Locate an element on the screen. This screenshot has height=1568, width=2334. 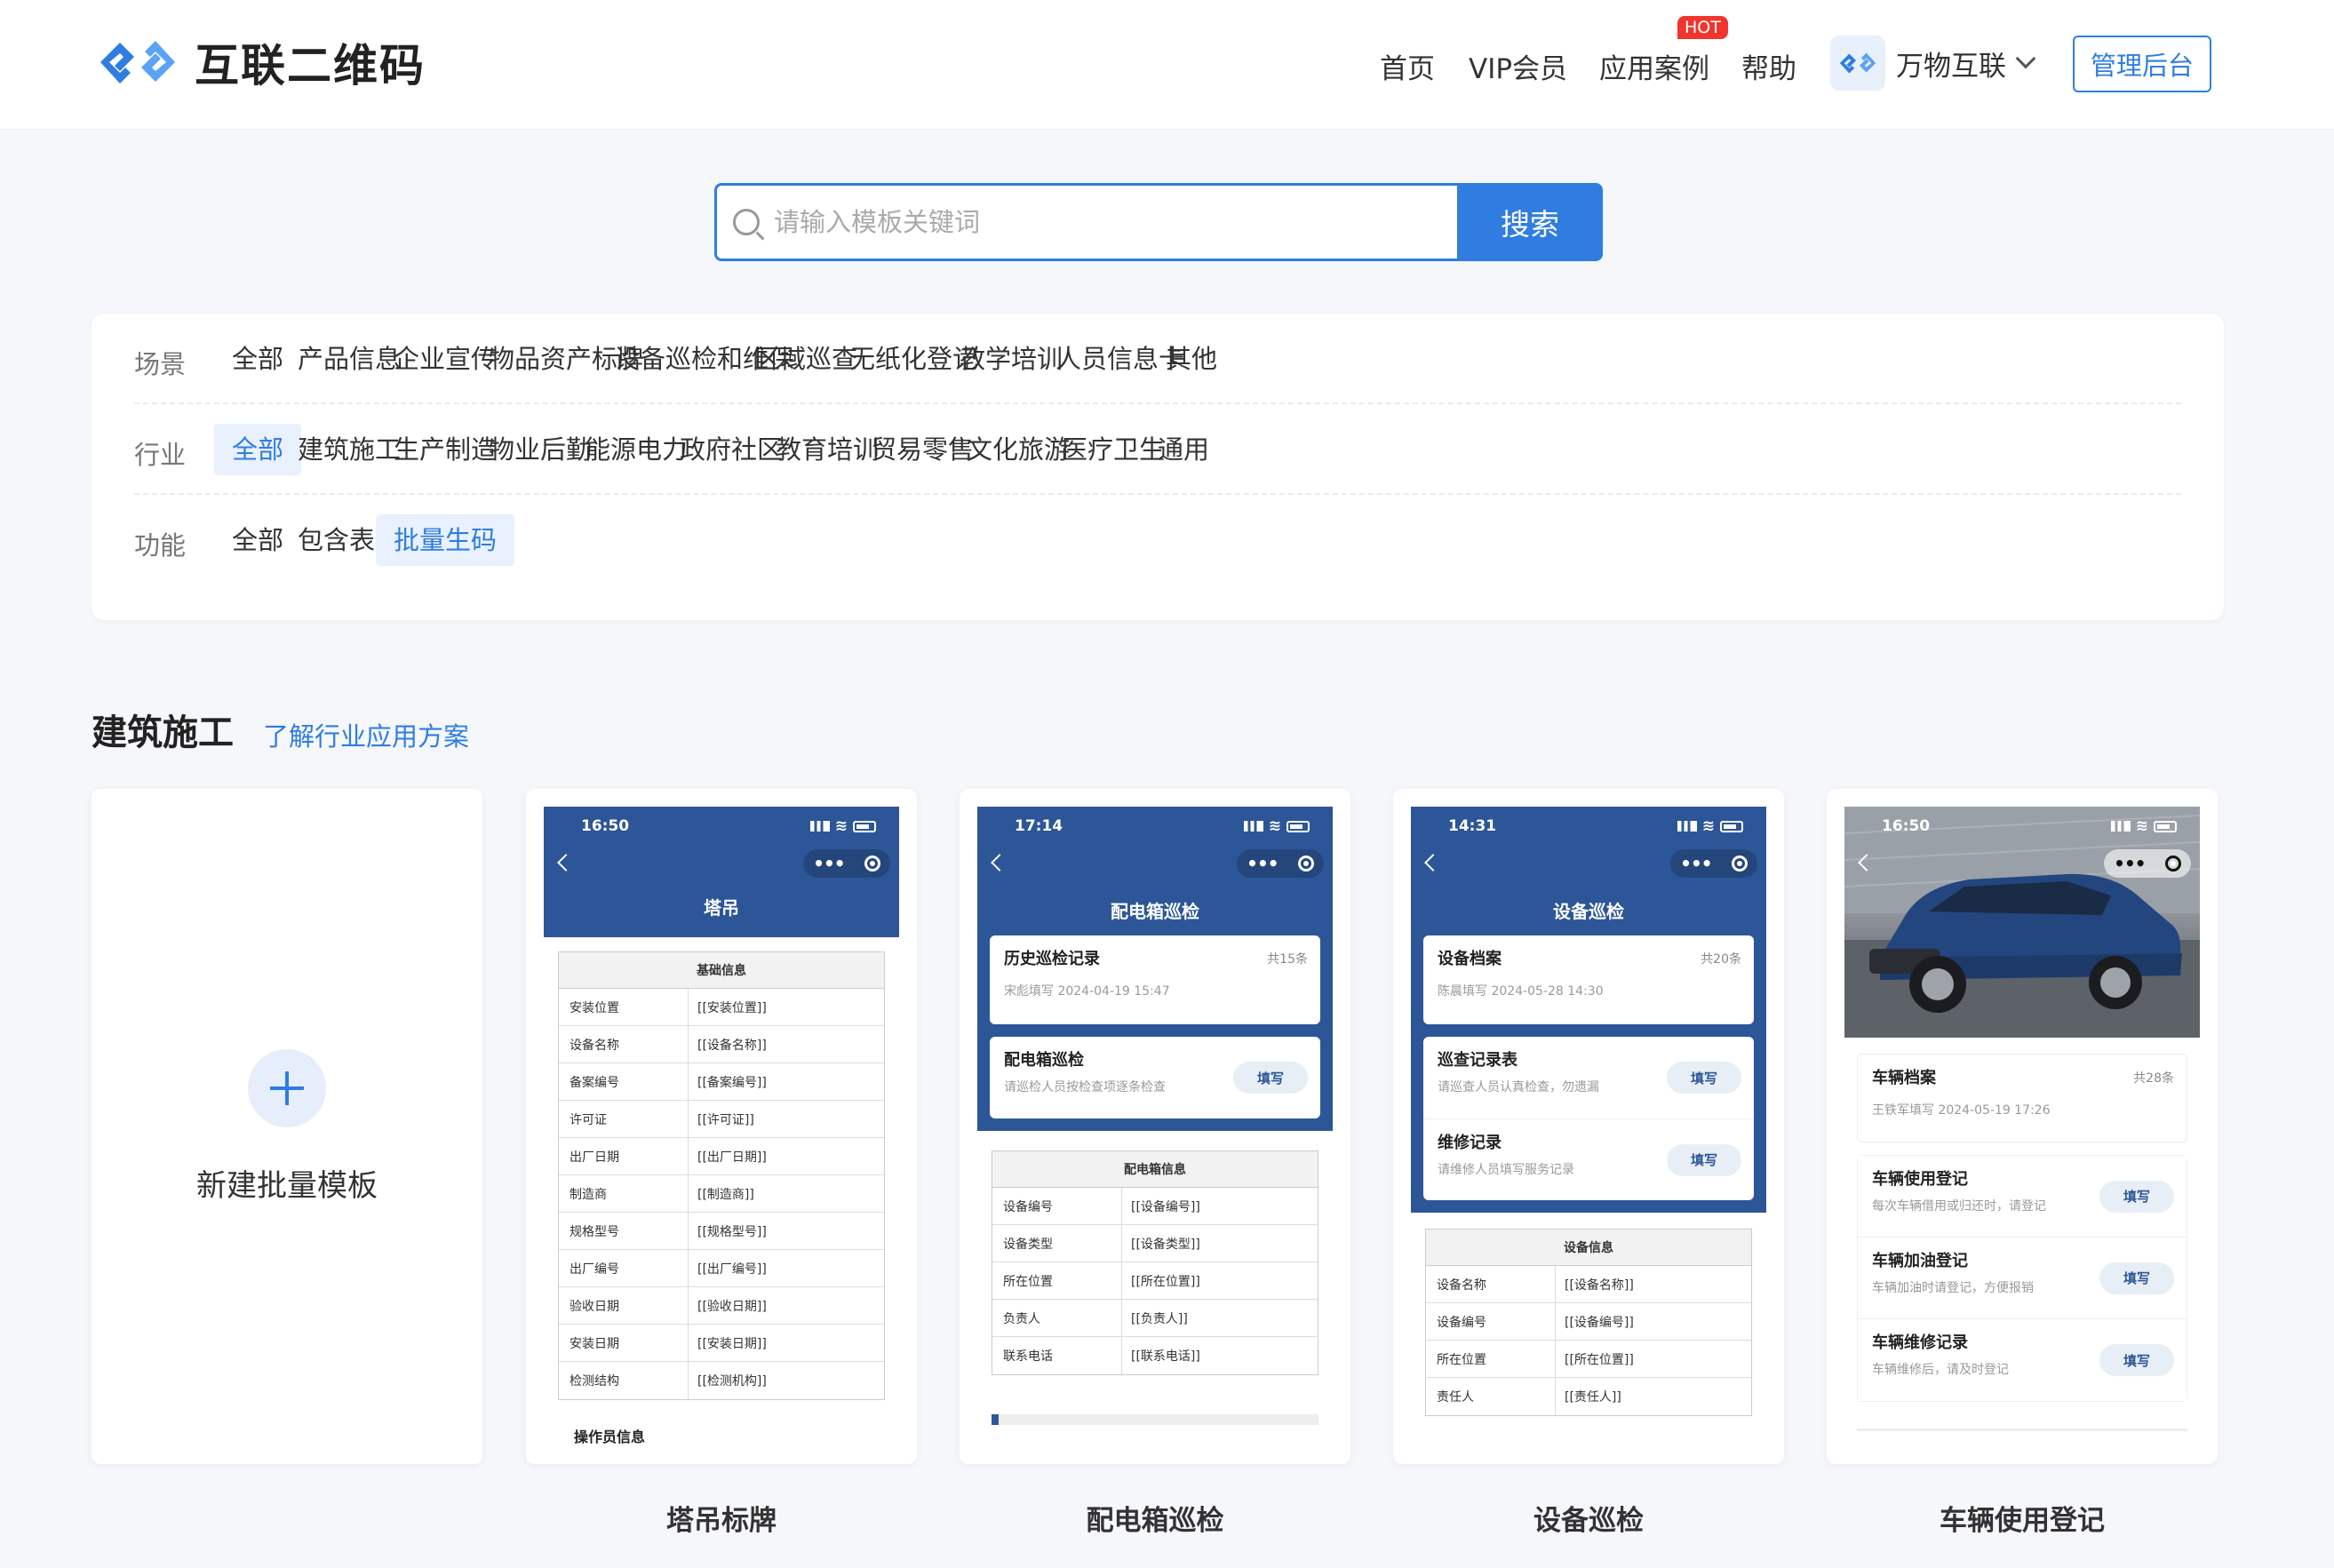
section-divider is located at coordinates (1155, 1419).